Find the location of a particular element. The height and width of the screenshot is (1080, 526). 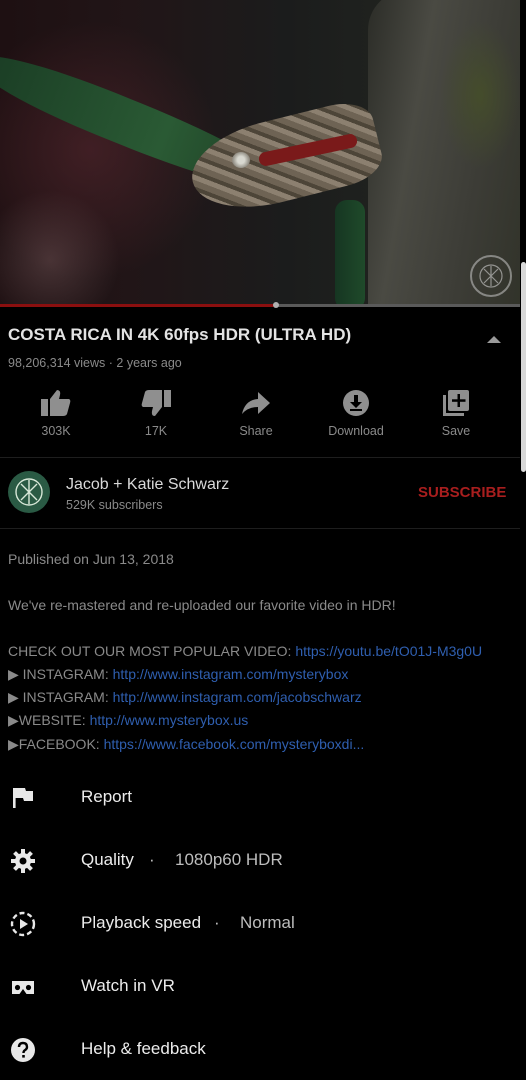

channel-logo-icon is located at coordinates (29, 492).